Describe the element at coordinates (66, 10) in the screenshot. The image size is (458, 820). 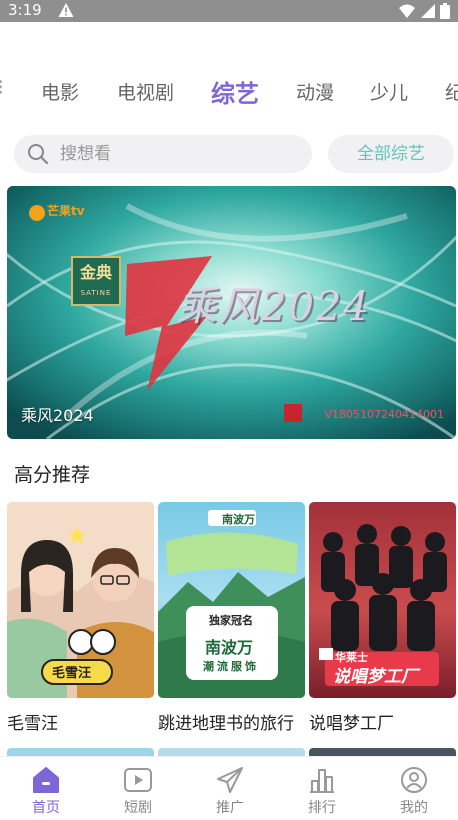
I see `warning-icon` at that location.